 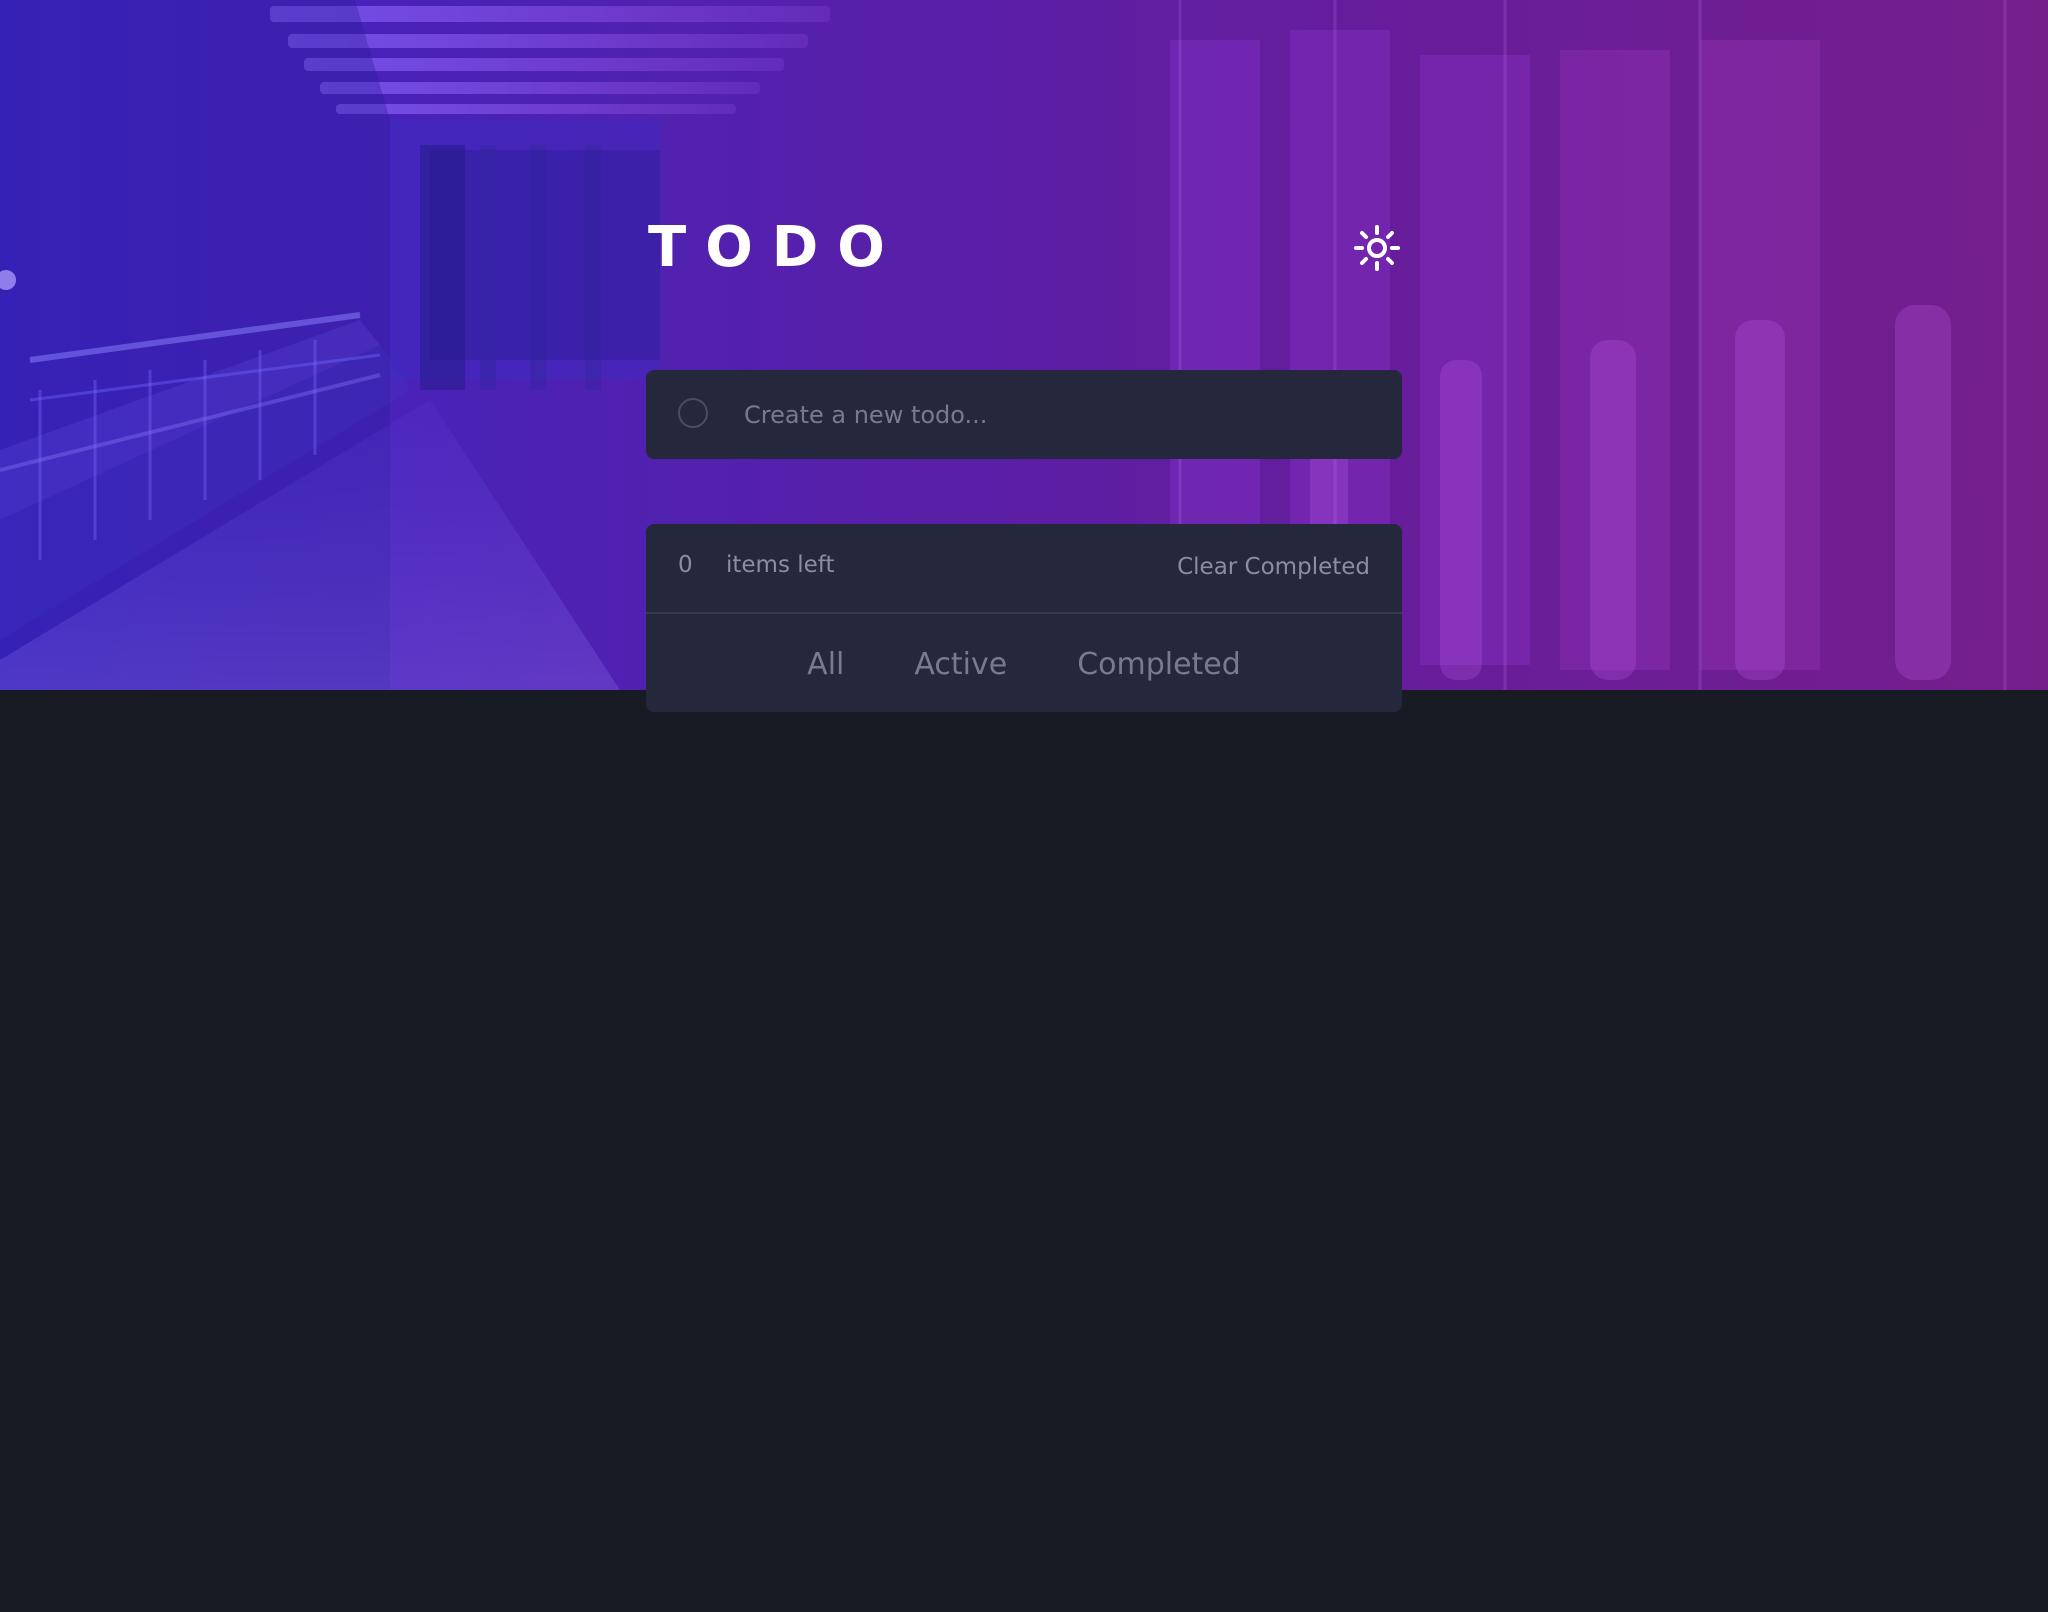 I want to click on todo-summary-row: 0 items left Clear Completed, so click(x=1024, y=569).